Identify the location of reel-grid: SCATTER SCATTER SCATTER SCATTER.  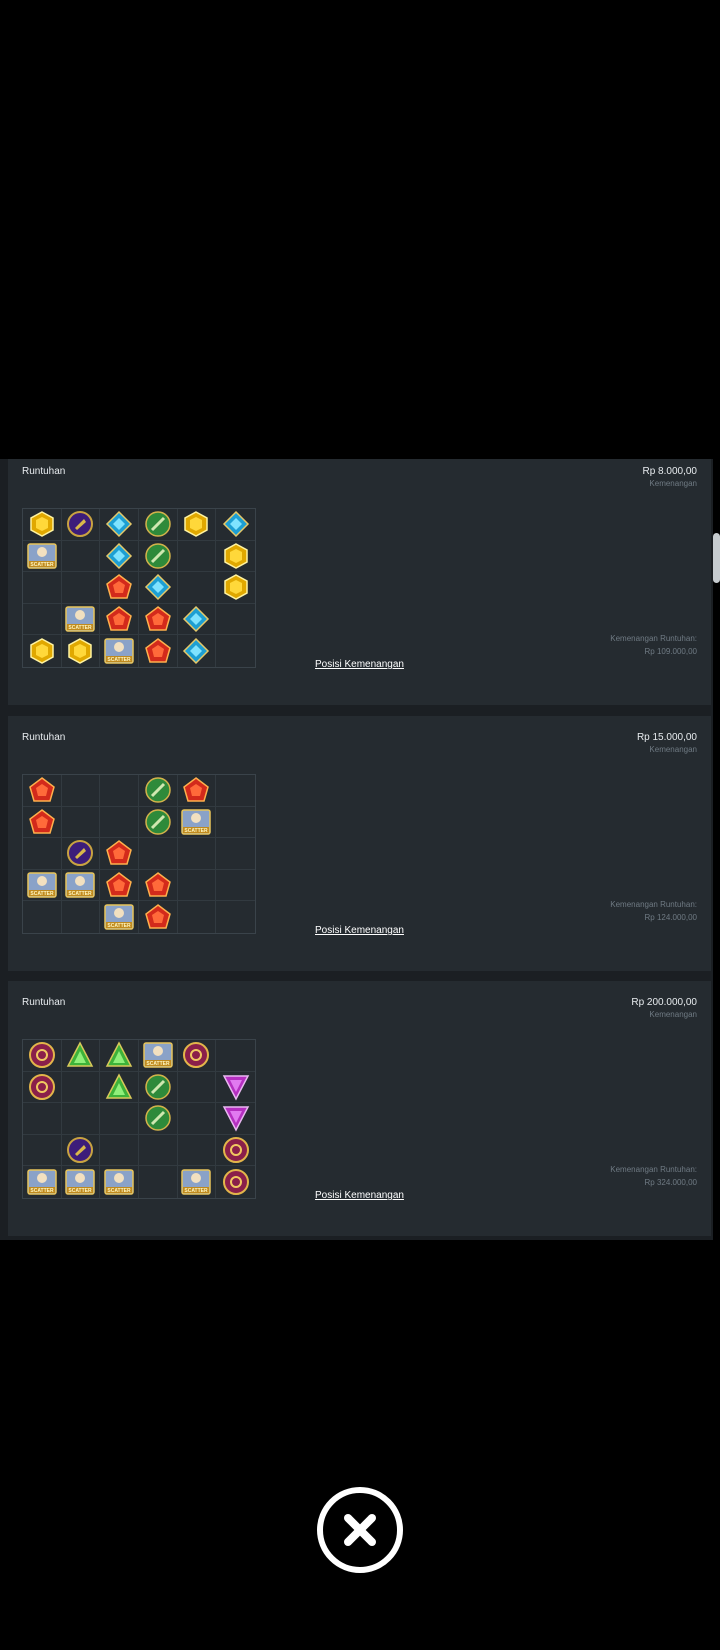
(139, 854).